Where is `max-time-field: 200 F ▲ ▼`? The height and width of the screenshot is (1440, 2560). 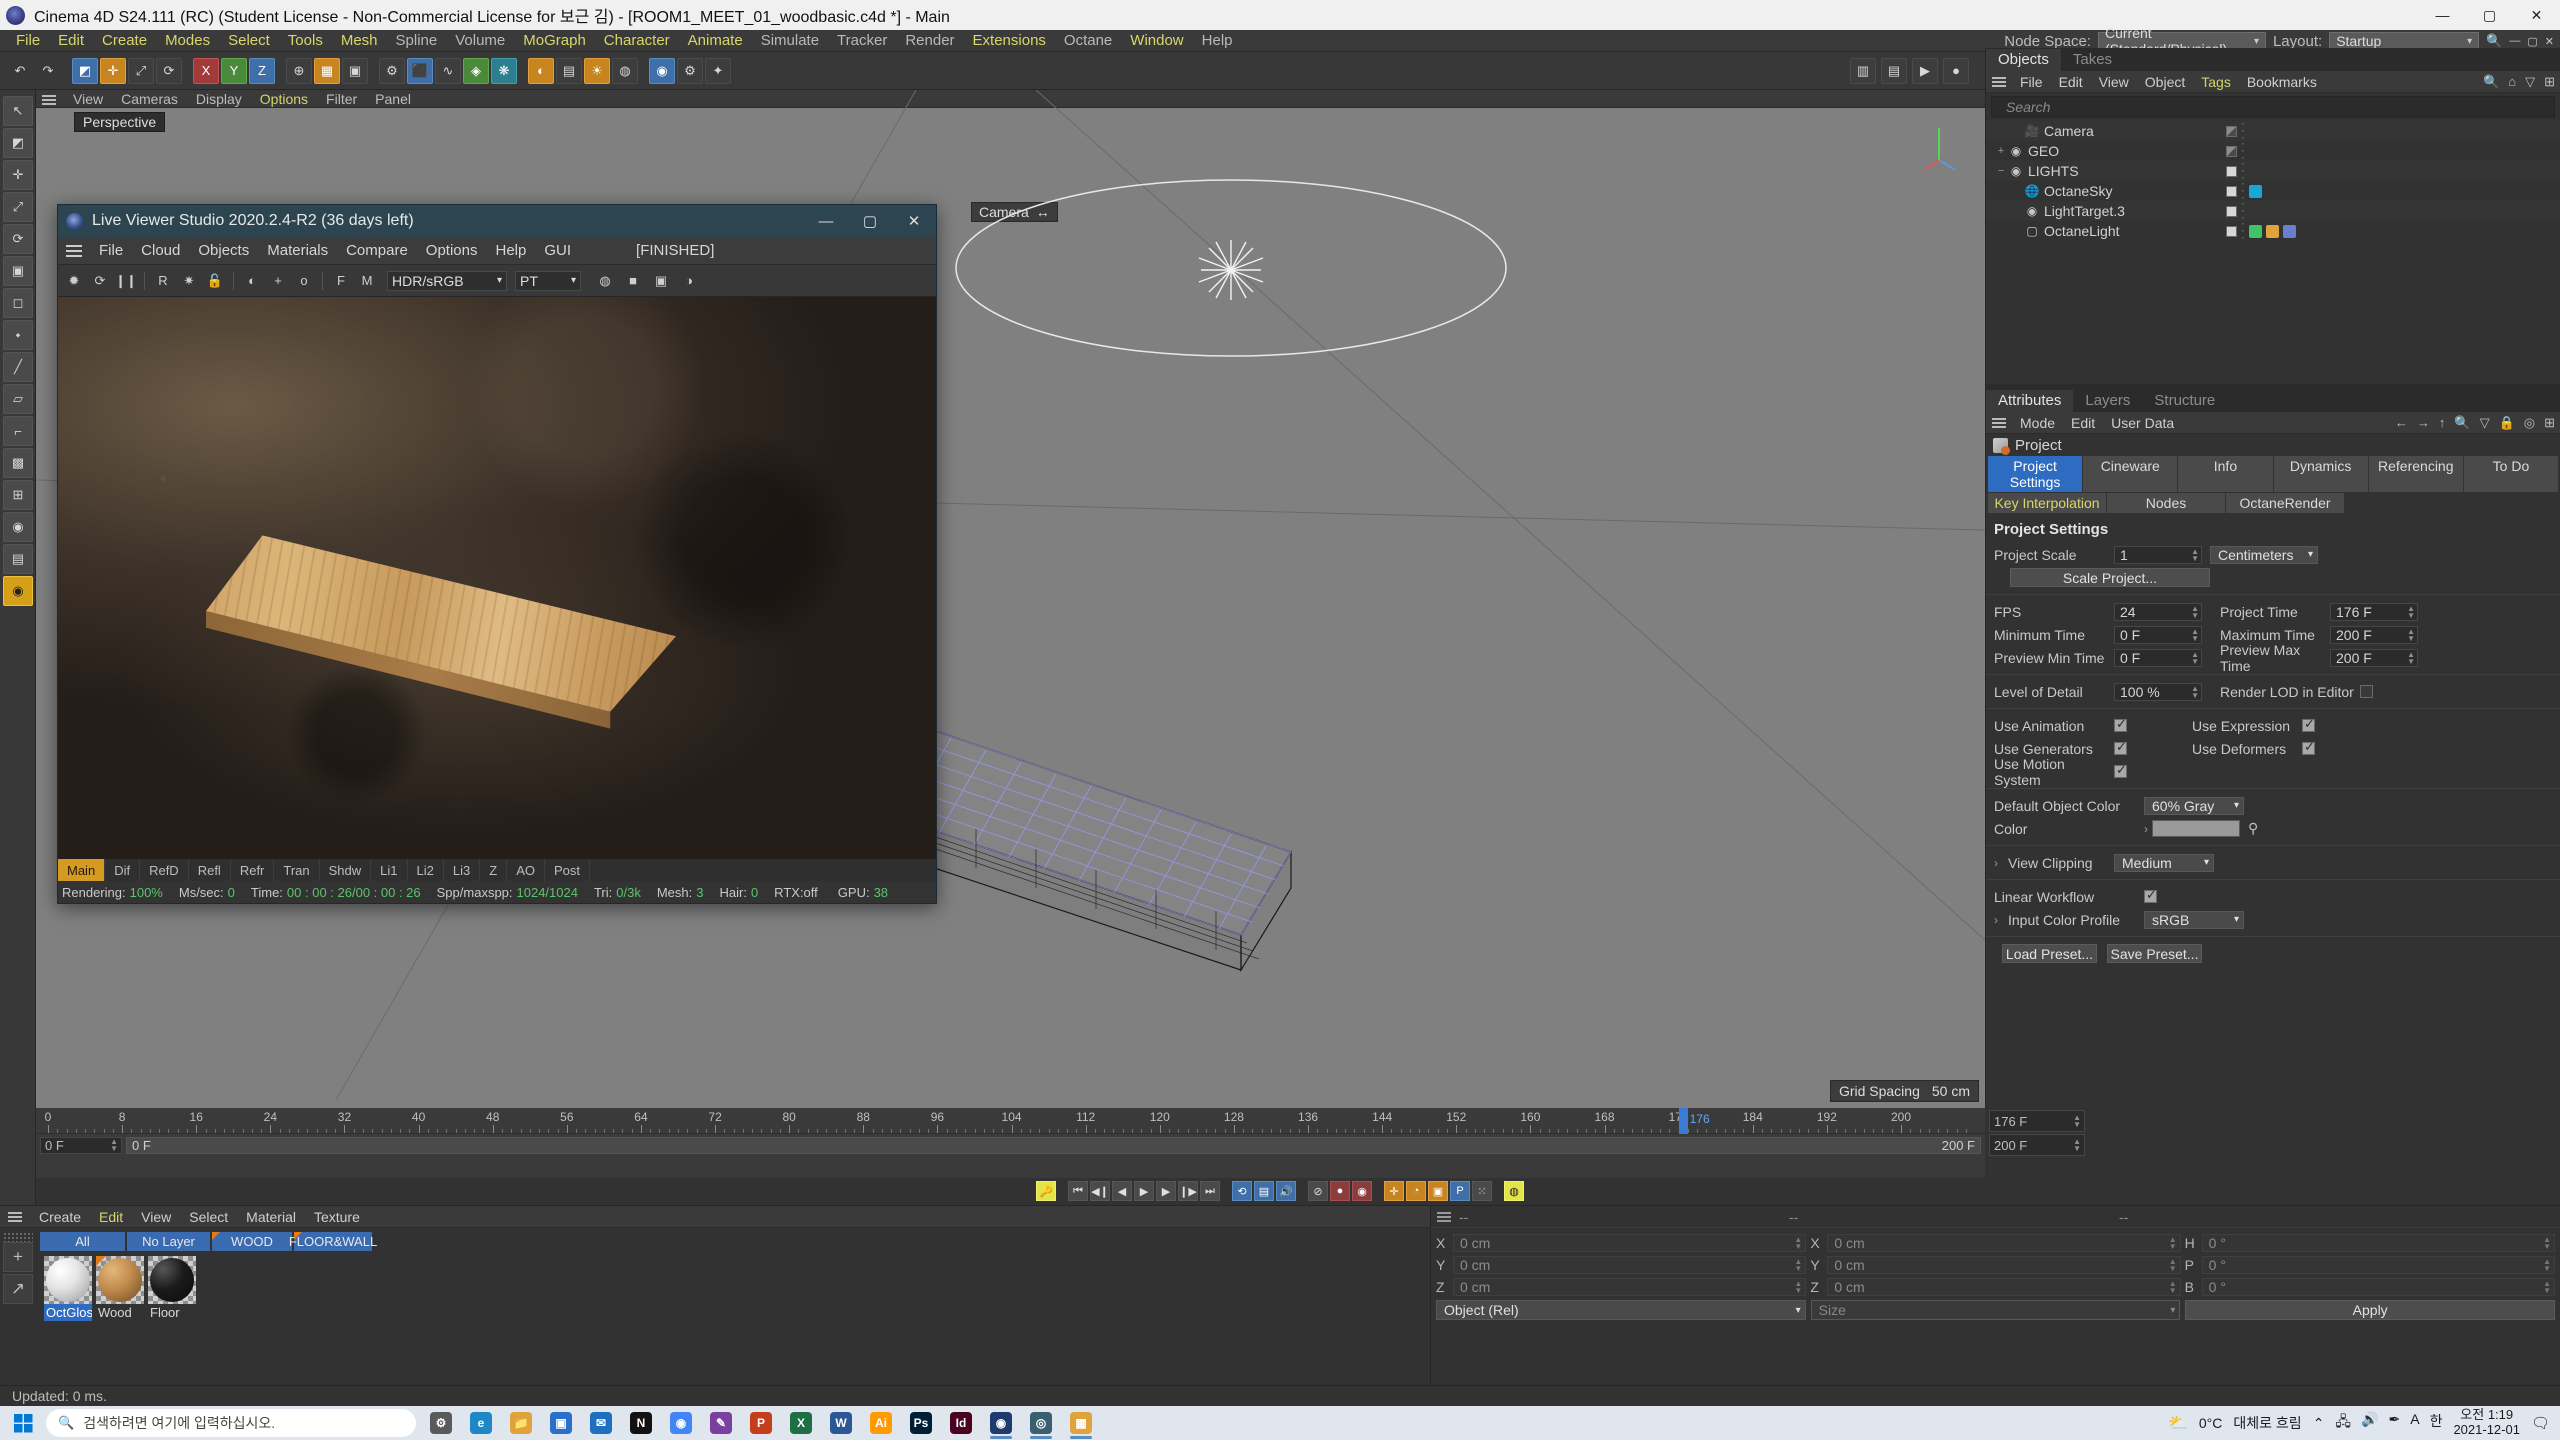
max-time-field: 200 F ▲ ▼ is located at coordinates (2037, 1145).